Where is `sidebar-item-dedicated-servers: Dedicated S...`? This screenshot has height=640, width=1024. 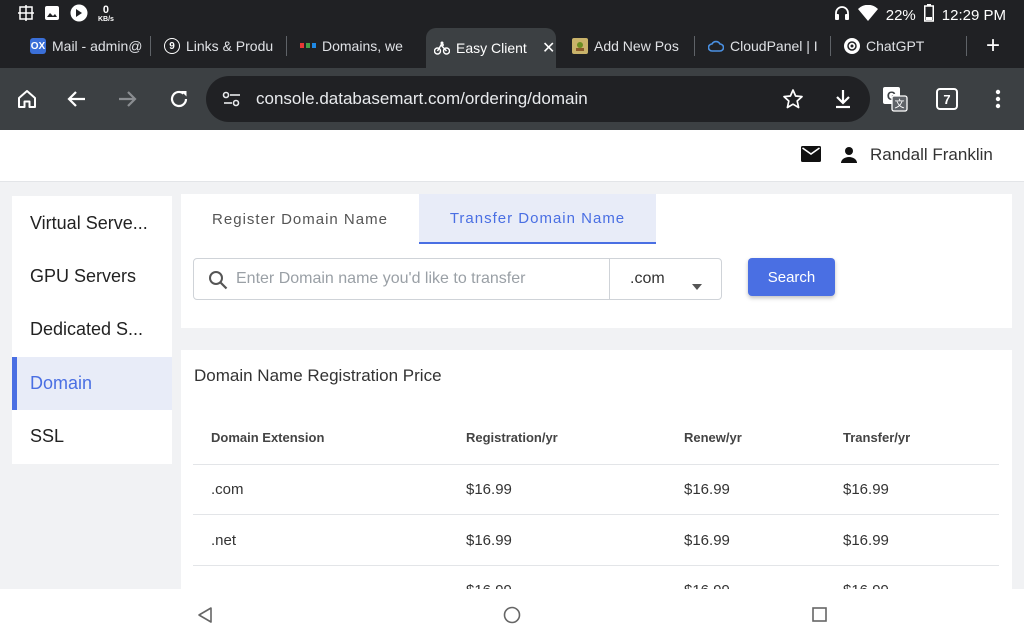 sidebar-item-dedicated-servers: Dedicated S... is located at coordinates (92, 329).